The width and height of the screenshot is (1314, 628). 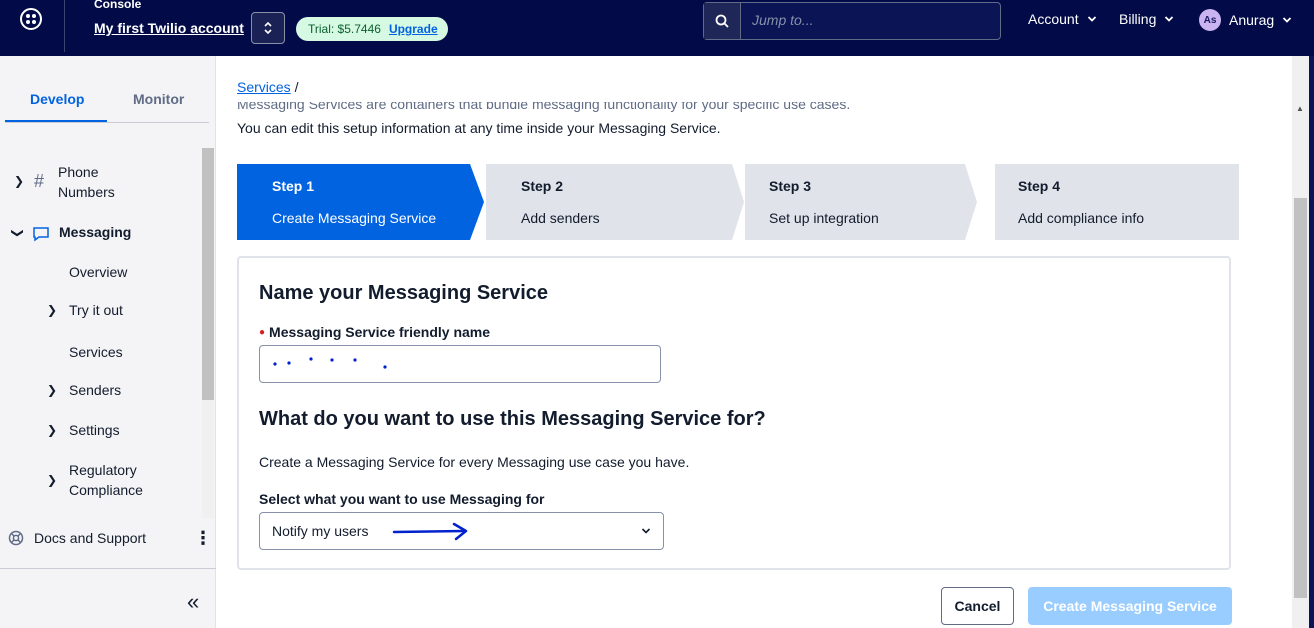 I want to click on console-label: Console, so click(x=118, y=5).